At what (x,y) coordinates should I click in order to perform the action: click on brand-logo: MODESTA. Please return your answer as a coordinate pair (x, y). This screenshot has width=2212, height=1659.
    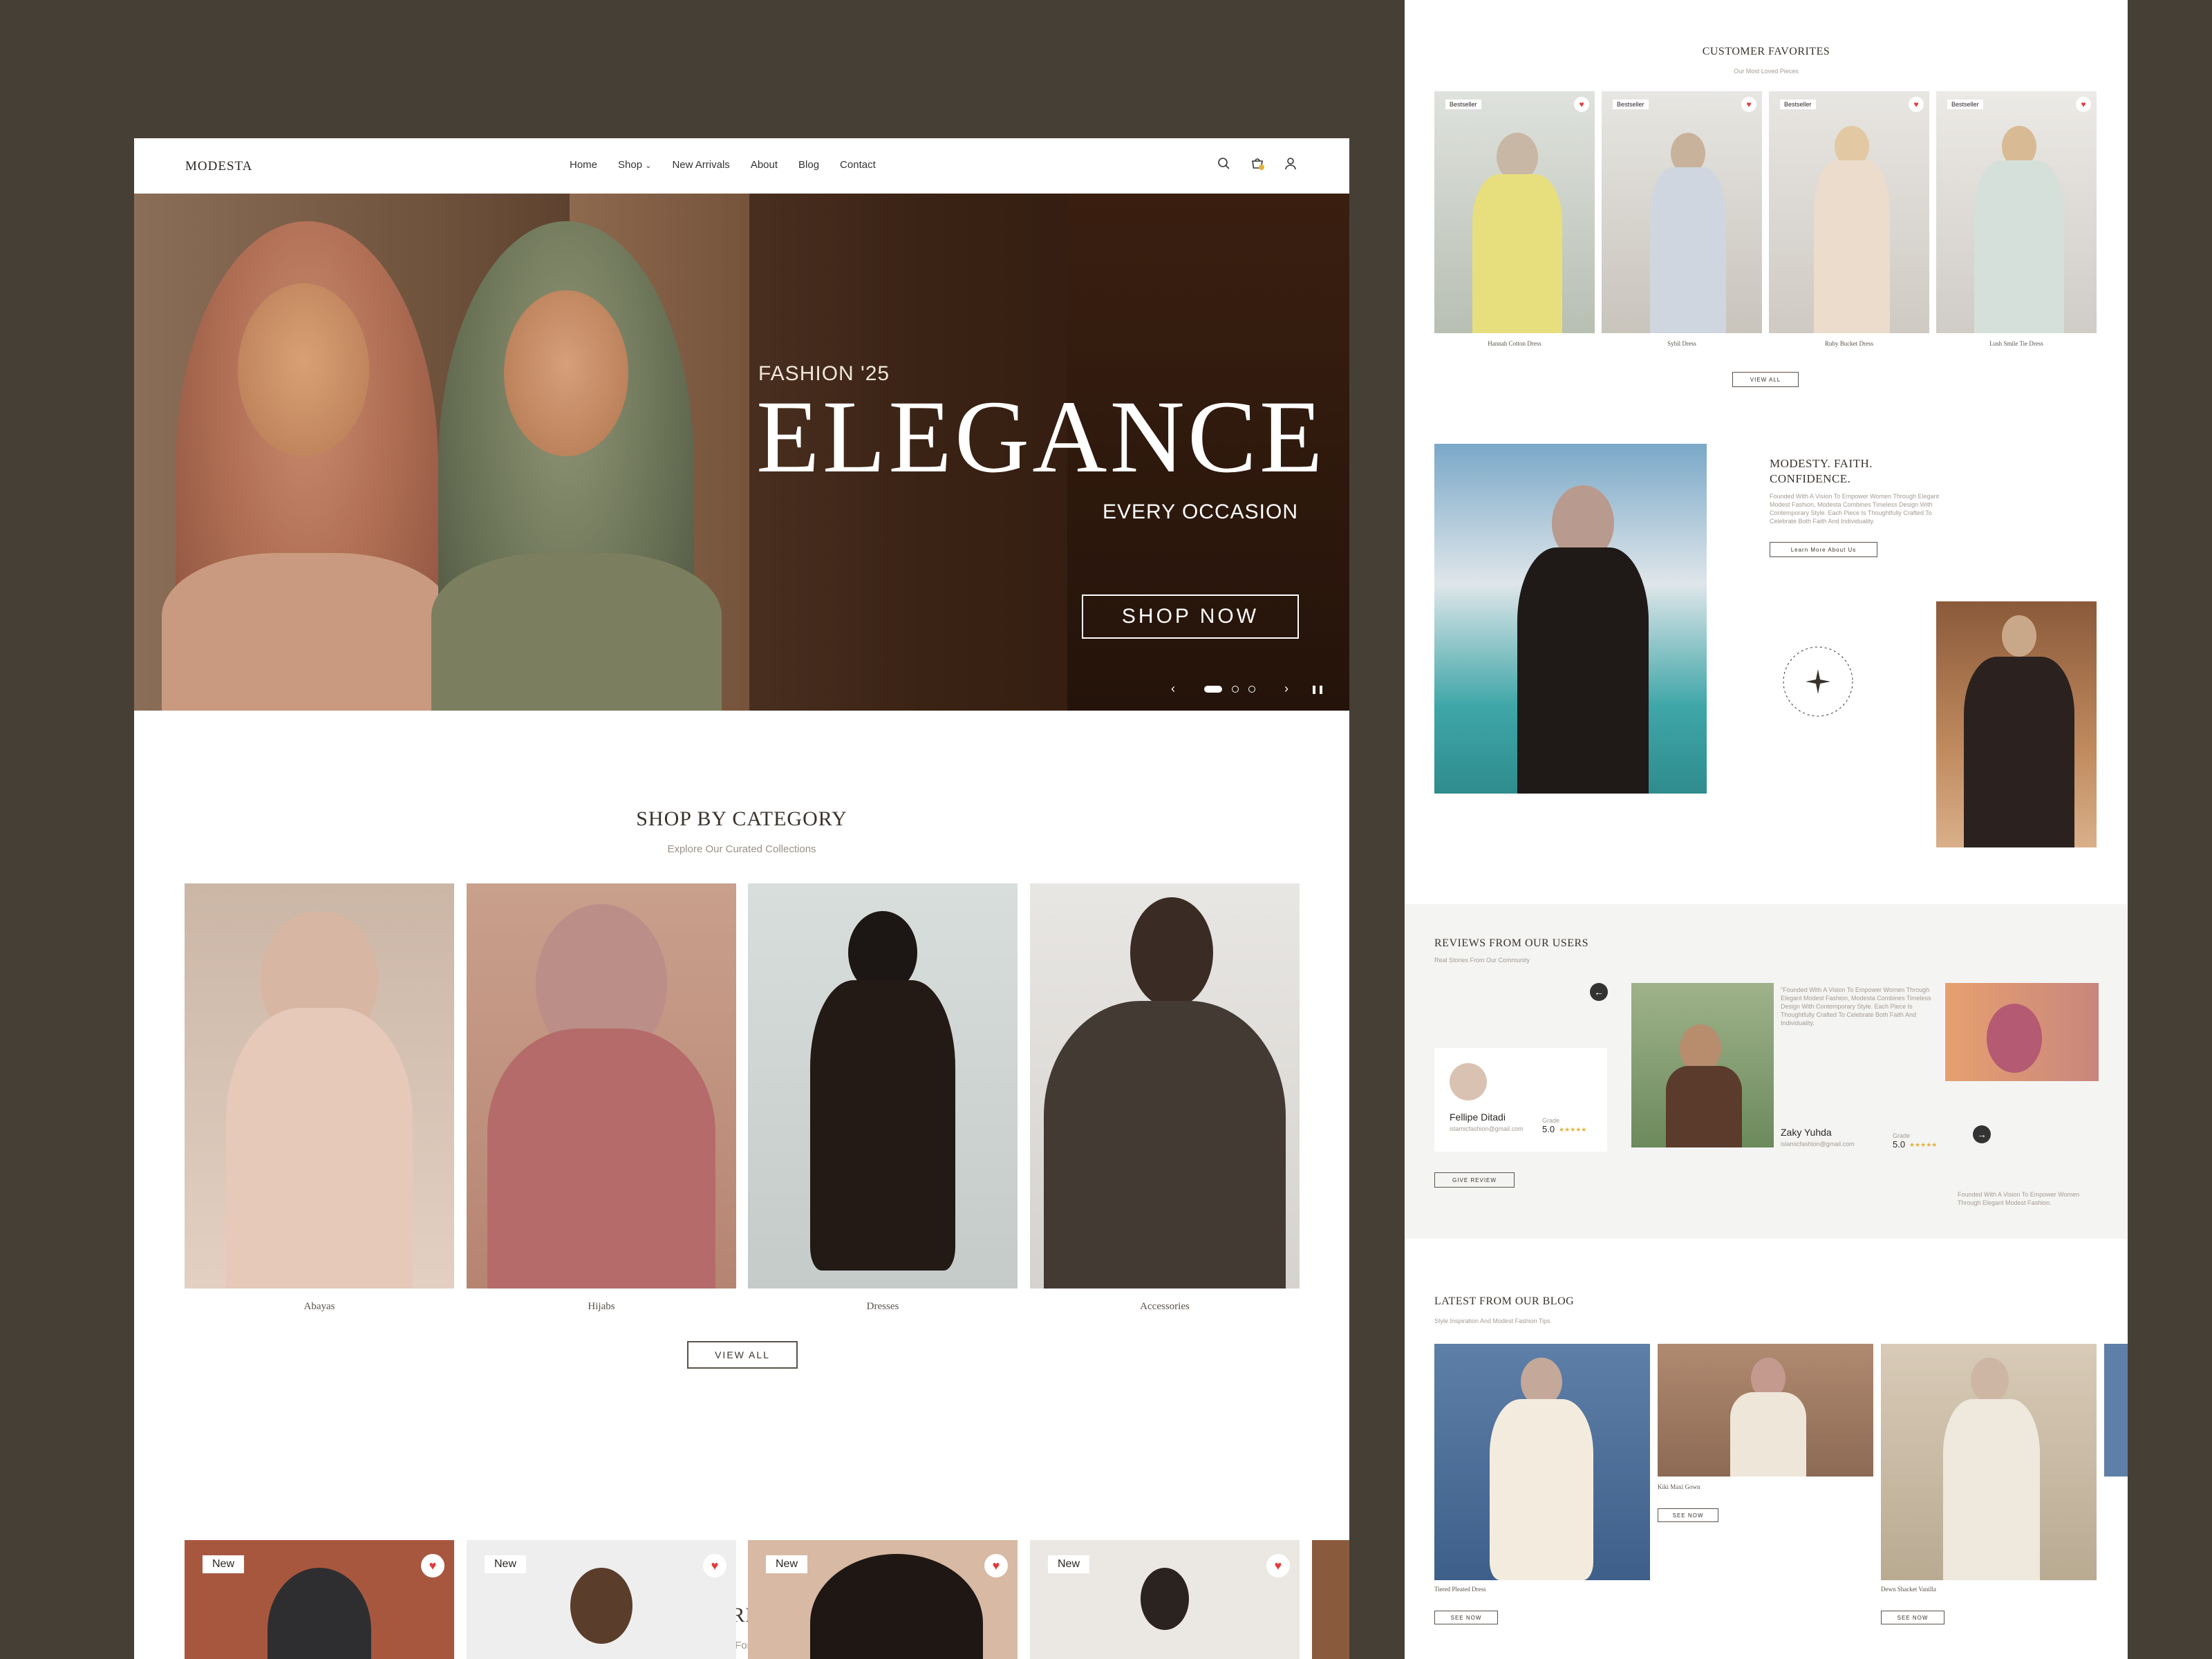
    Looking at the image, I should click on (218, 167).